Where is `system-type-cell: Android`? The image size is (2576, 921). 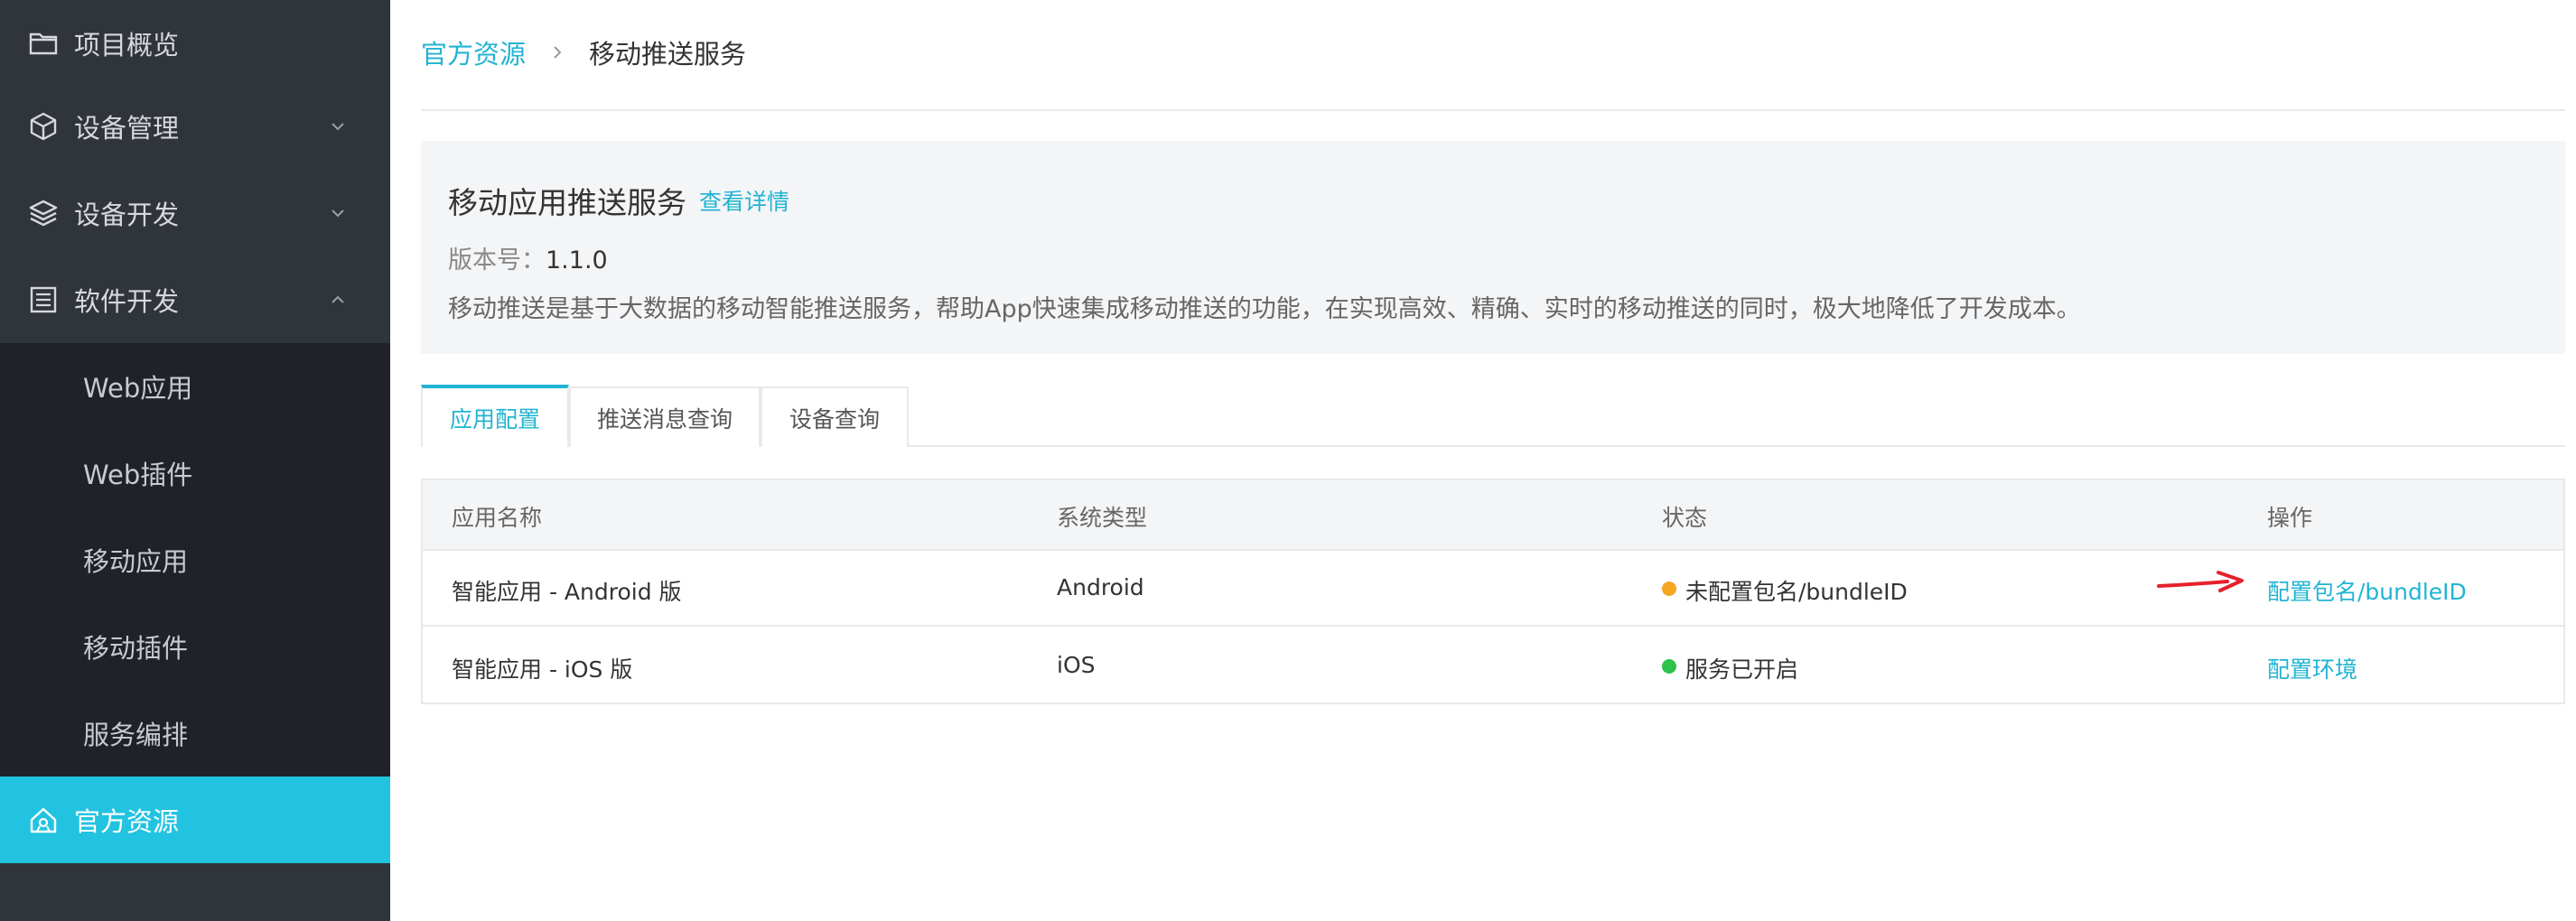 system-type-cell: Android is located at coordinates (1101, 587).